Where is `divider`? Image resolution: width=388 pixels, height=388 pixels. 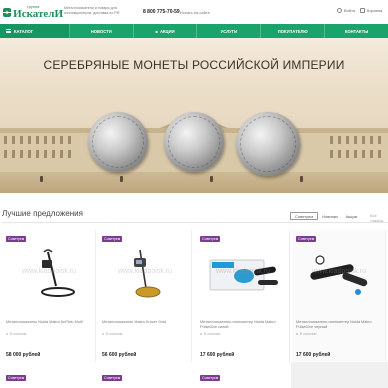 divider is located at coordinates (195, 222).